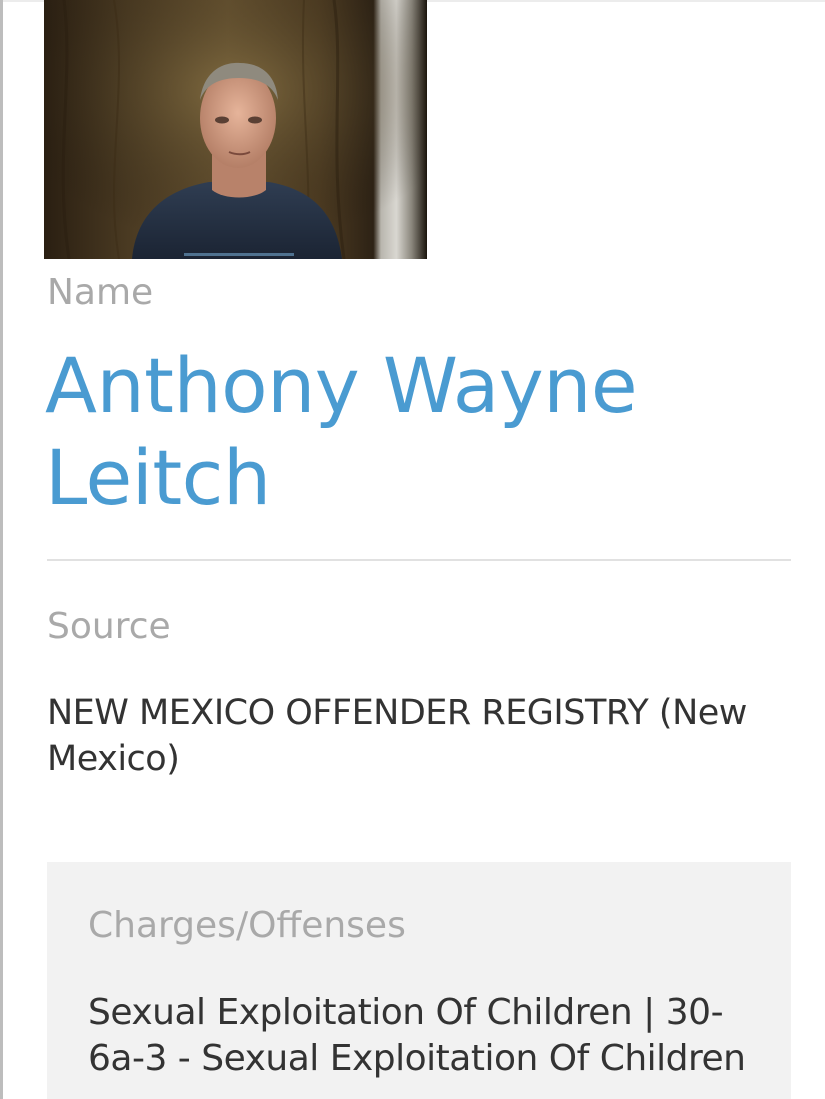  What do you see at coordinates (341, 431) in the screenshot?
I see `person-name: Anthony Wayne Leitch` at bounding box center [341, 431].